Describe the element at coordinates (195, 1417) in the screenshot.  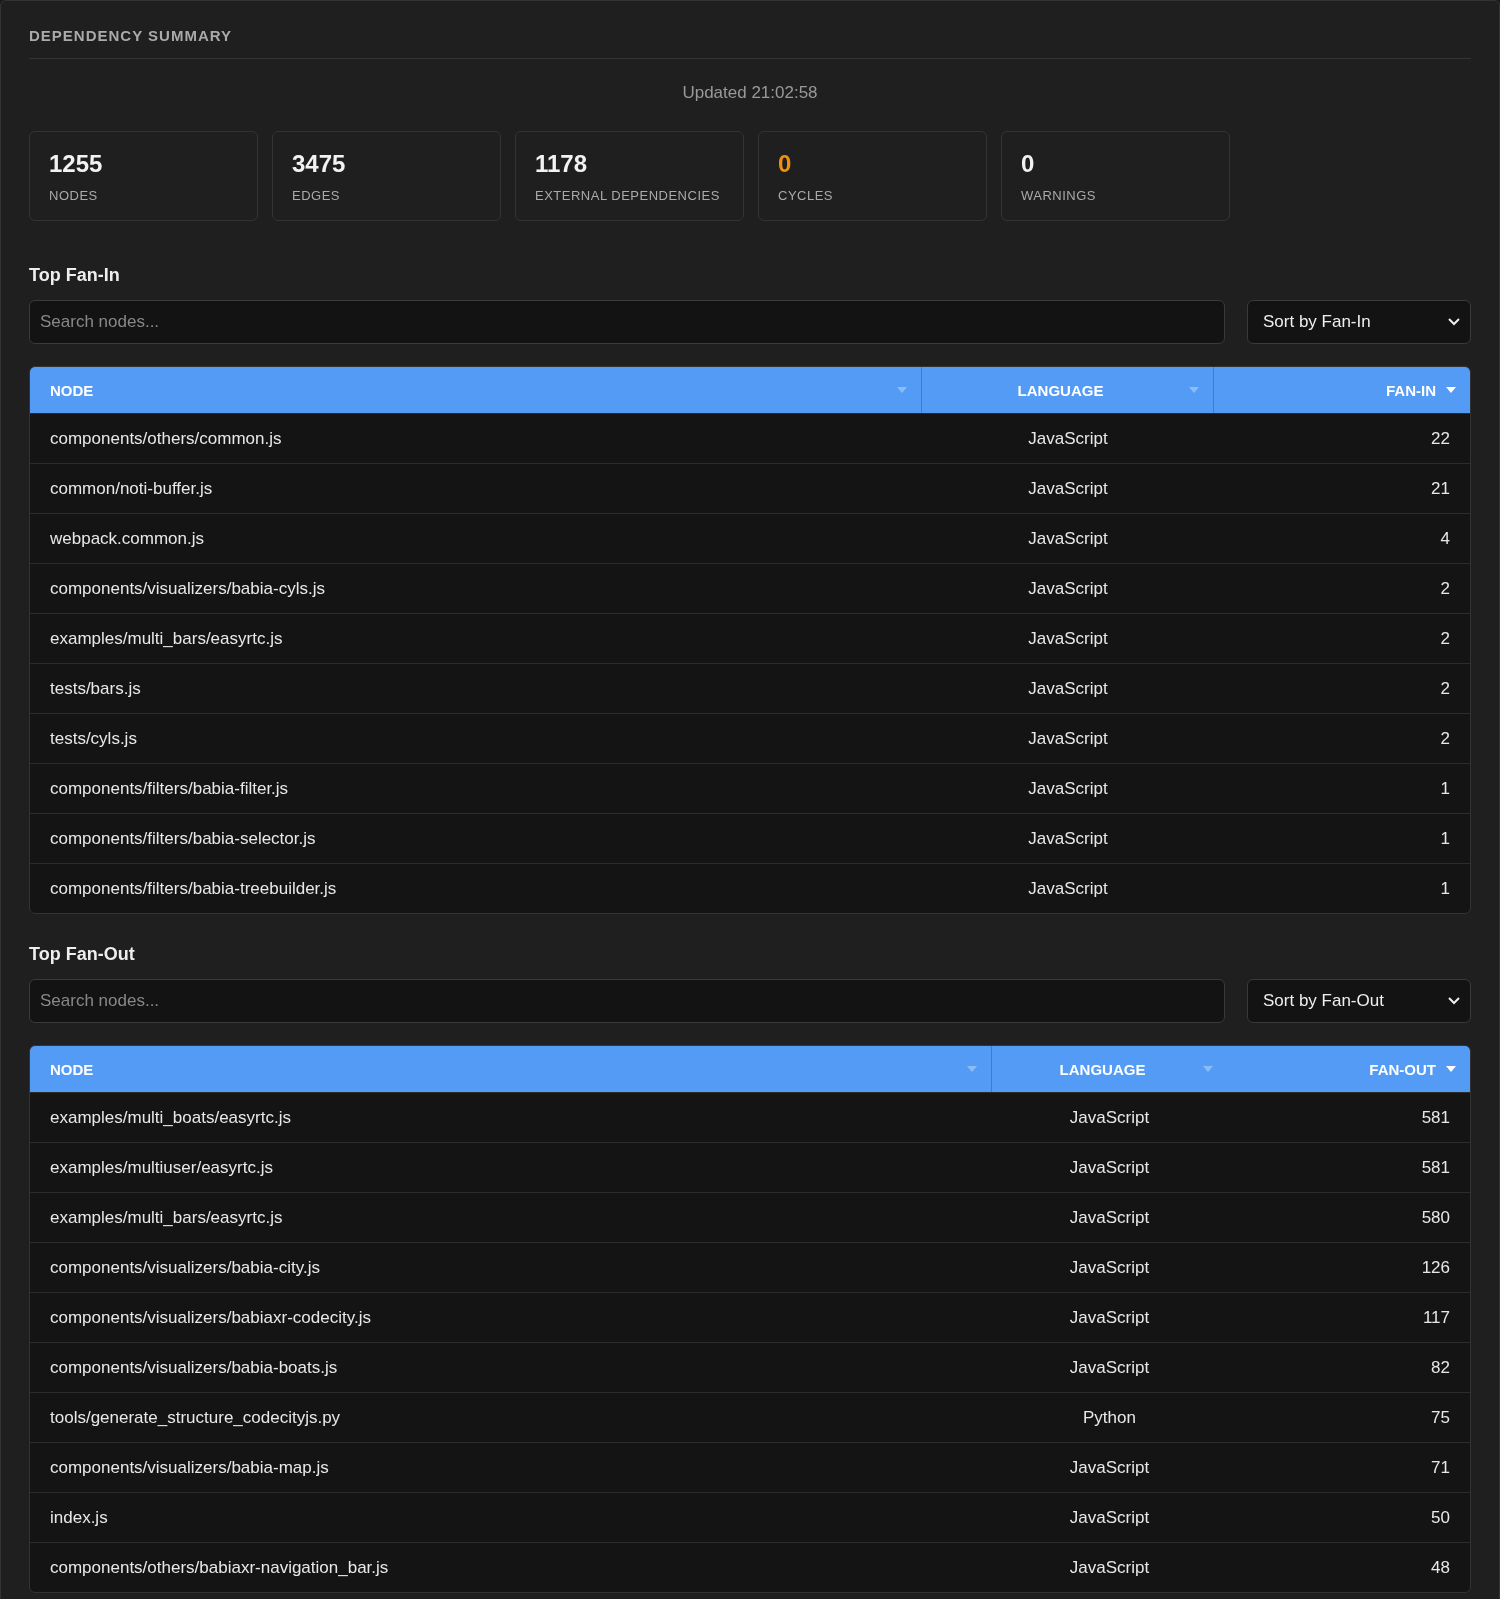
I see `table-cell-text: tools/generate_structure_codecityjs.py` at that location.